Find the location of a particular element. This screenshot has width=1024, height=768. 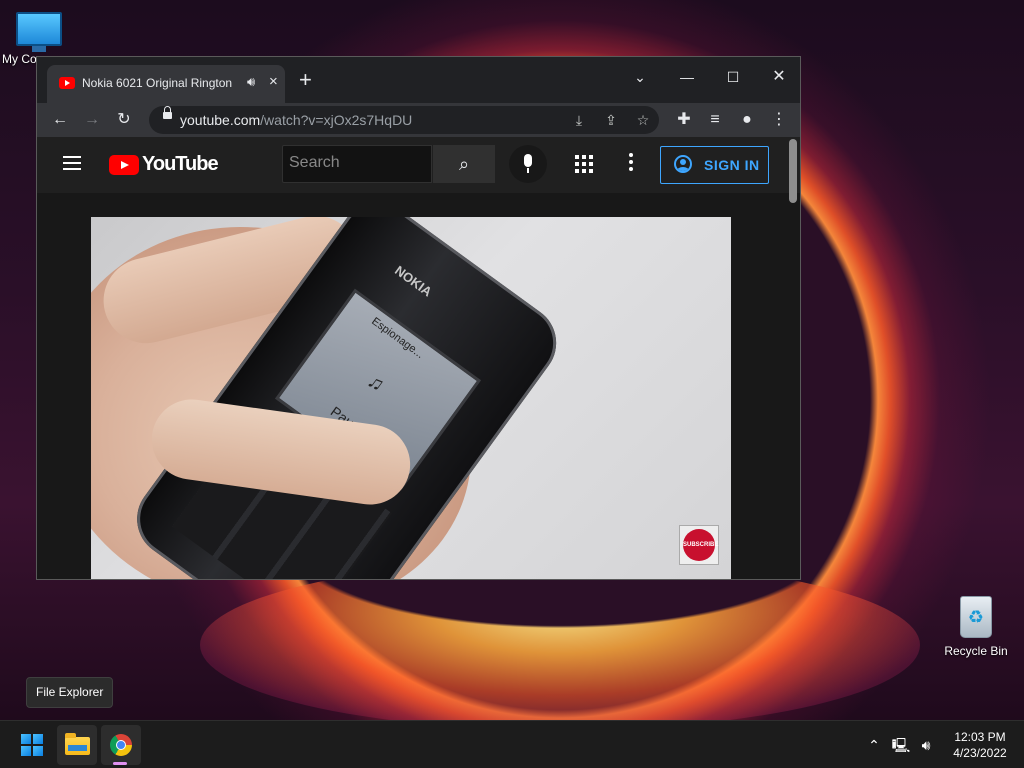

music-note-icon: ♫ is located at coordinates (376, 383).